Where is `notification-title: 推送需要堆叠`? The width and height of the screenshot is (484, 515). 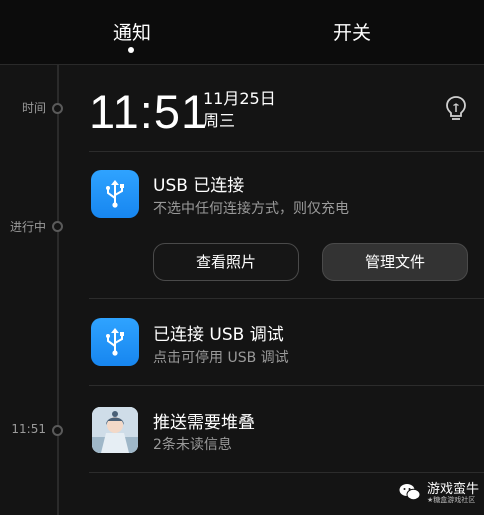 notification-title: 推送需要堆叠 is located at coordinates (204, 423).